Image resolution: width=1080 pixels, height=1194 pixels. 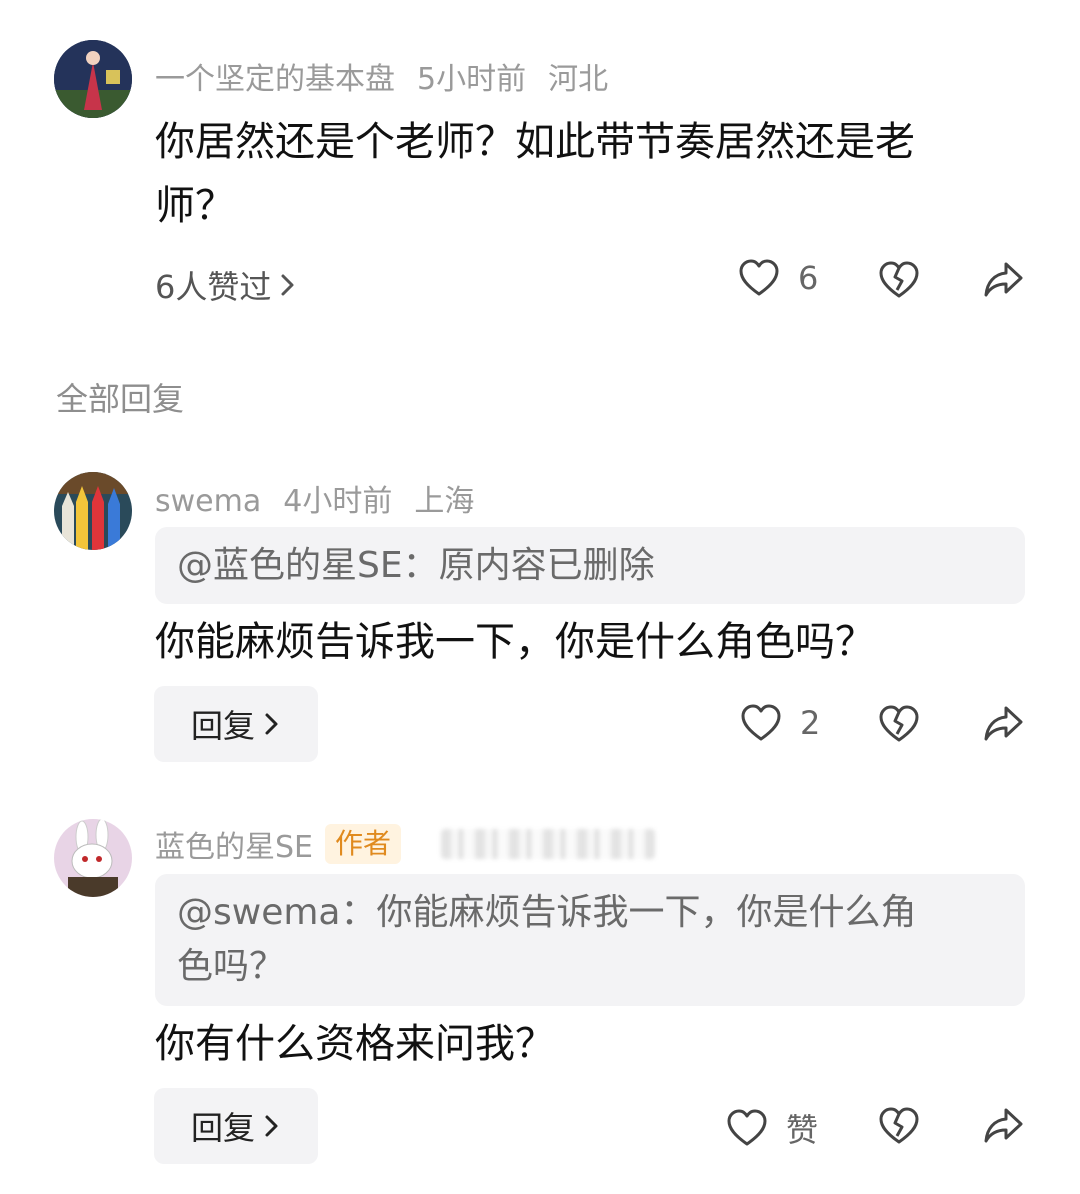 What do you see at coordinates (195, 206) in the screenshot?
I see `comment-text-line: 师？` at bounding box center [195, 206].